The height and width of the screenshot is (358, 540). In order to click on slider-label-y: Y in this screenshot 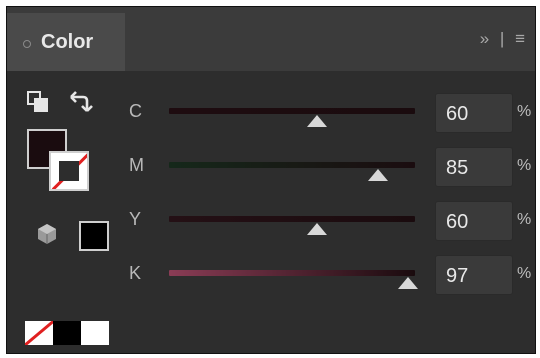, I will do `click(135, 219)`.